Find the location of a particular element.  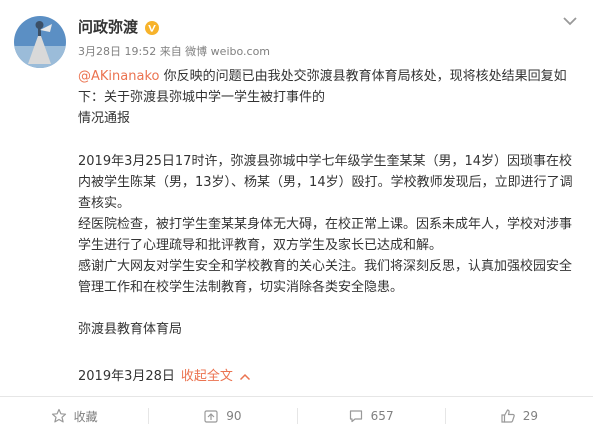

favorite-button: 收藏 is located at coordinates (74, 416).